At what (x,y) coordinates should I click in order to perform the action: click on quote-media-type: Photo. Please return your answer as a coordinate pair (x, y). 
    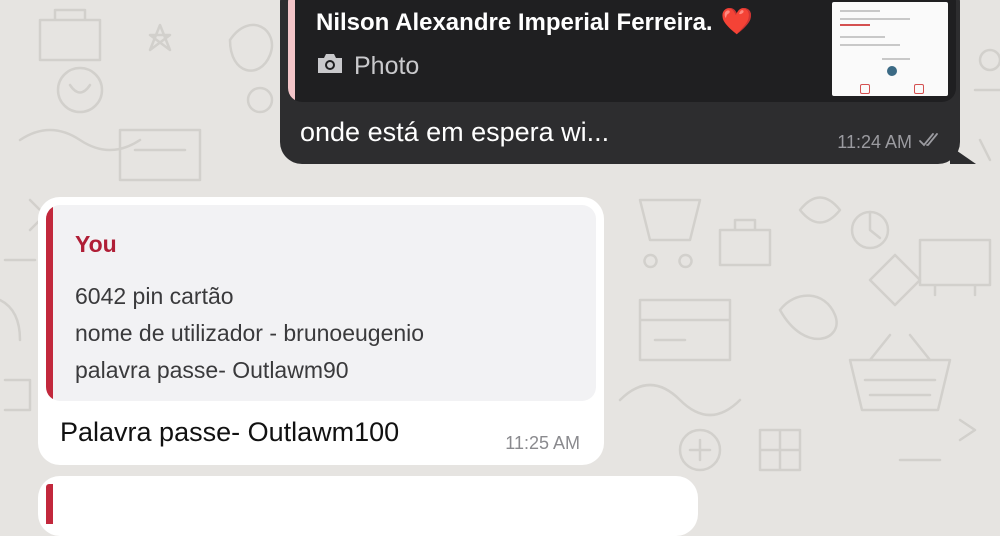
    Looking at the image, I should click on (367, 66).